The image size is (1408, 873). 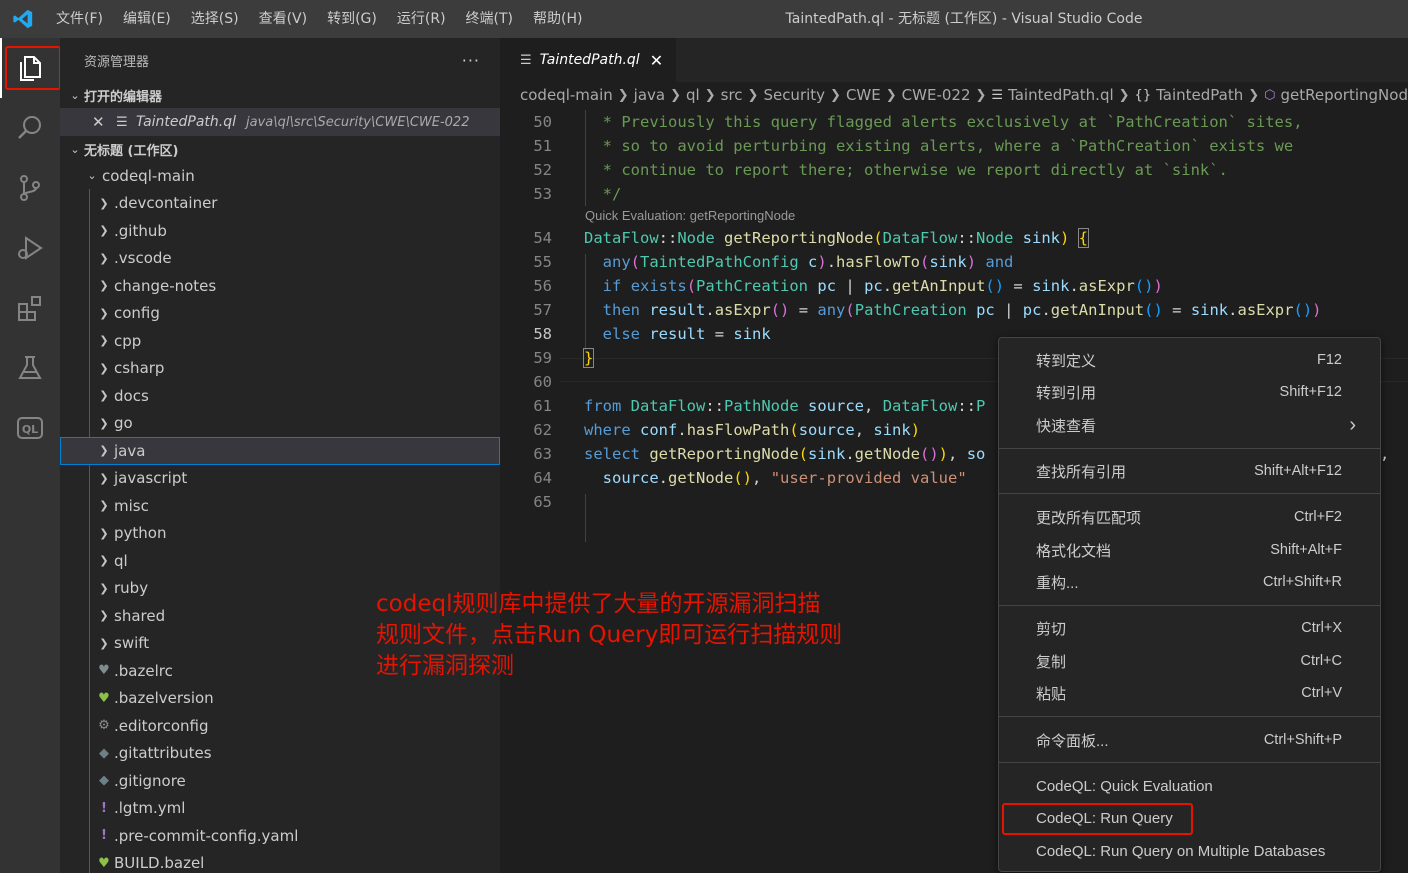 What do you see at coordinates (280, 754) in the screenshot?
I see `tree-file: ◆ .gitattributes` at bounding box center [280, 754].